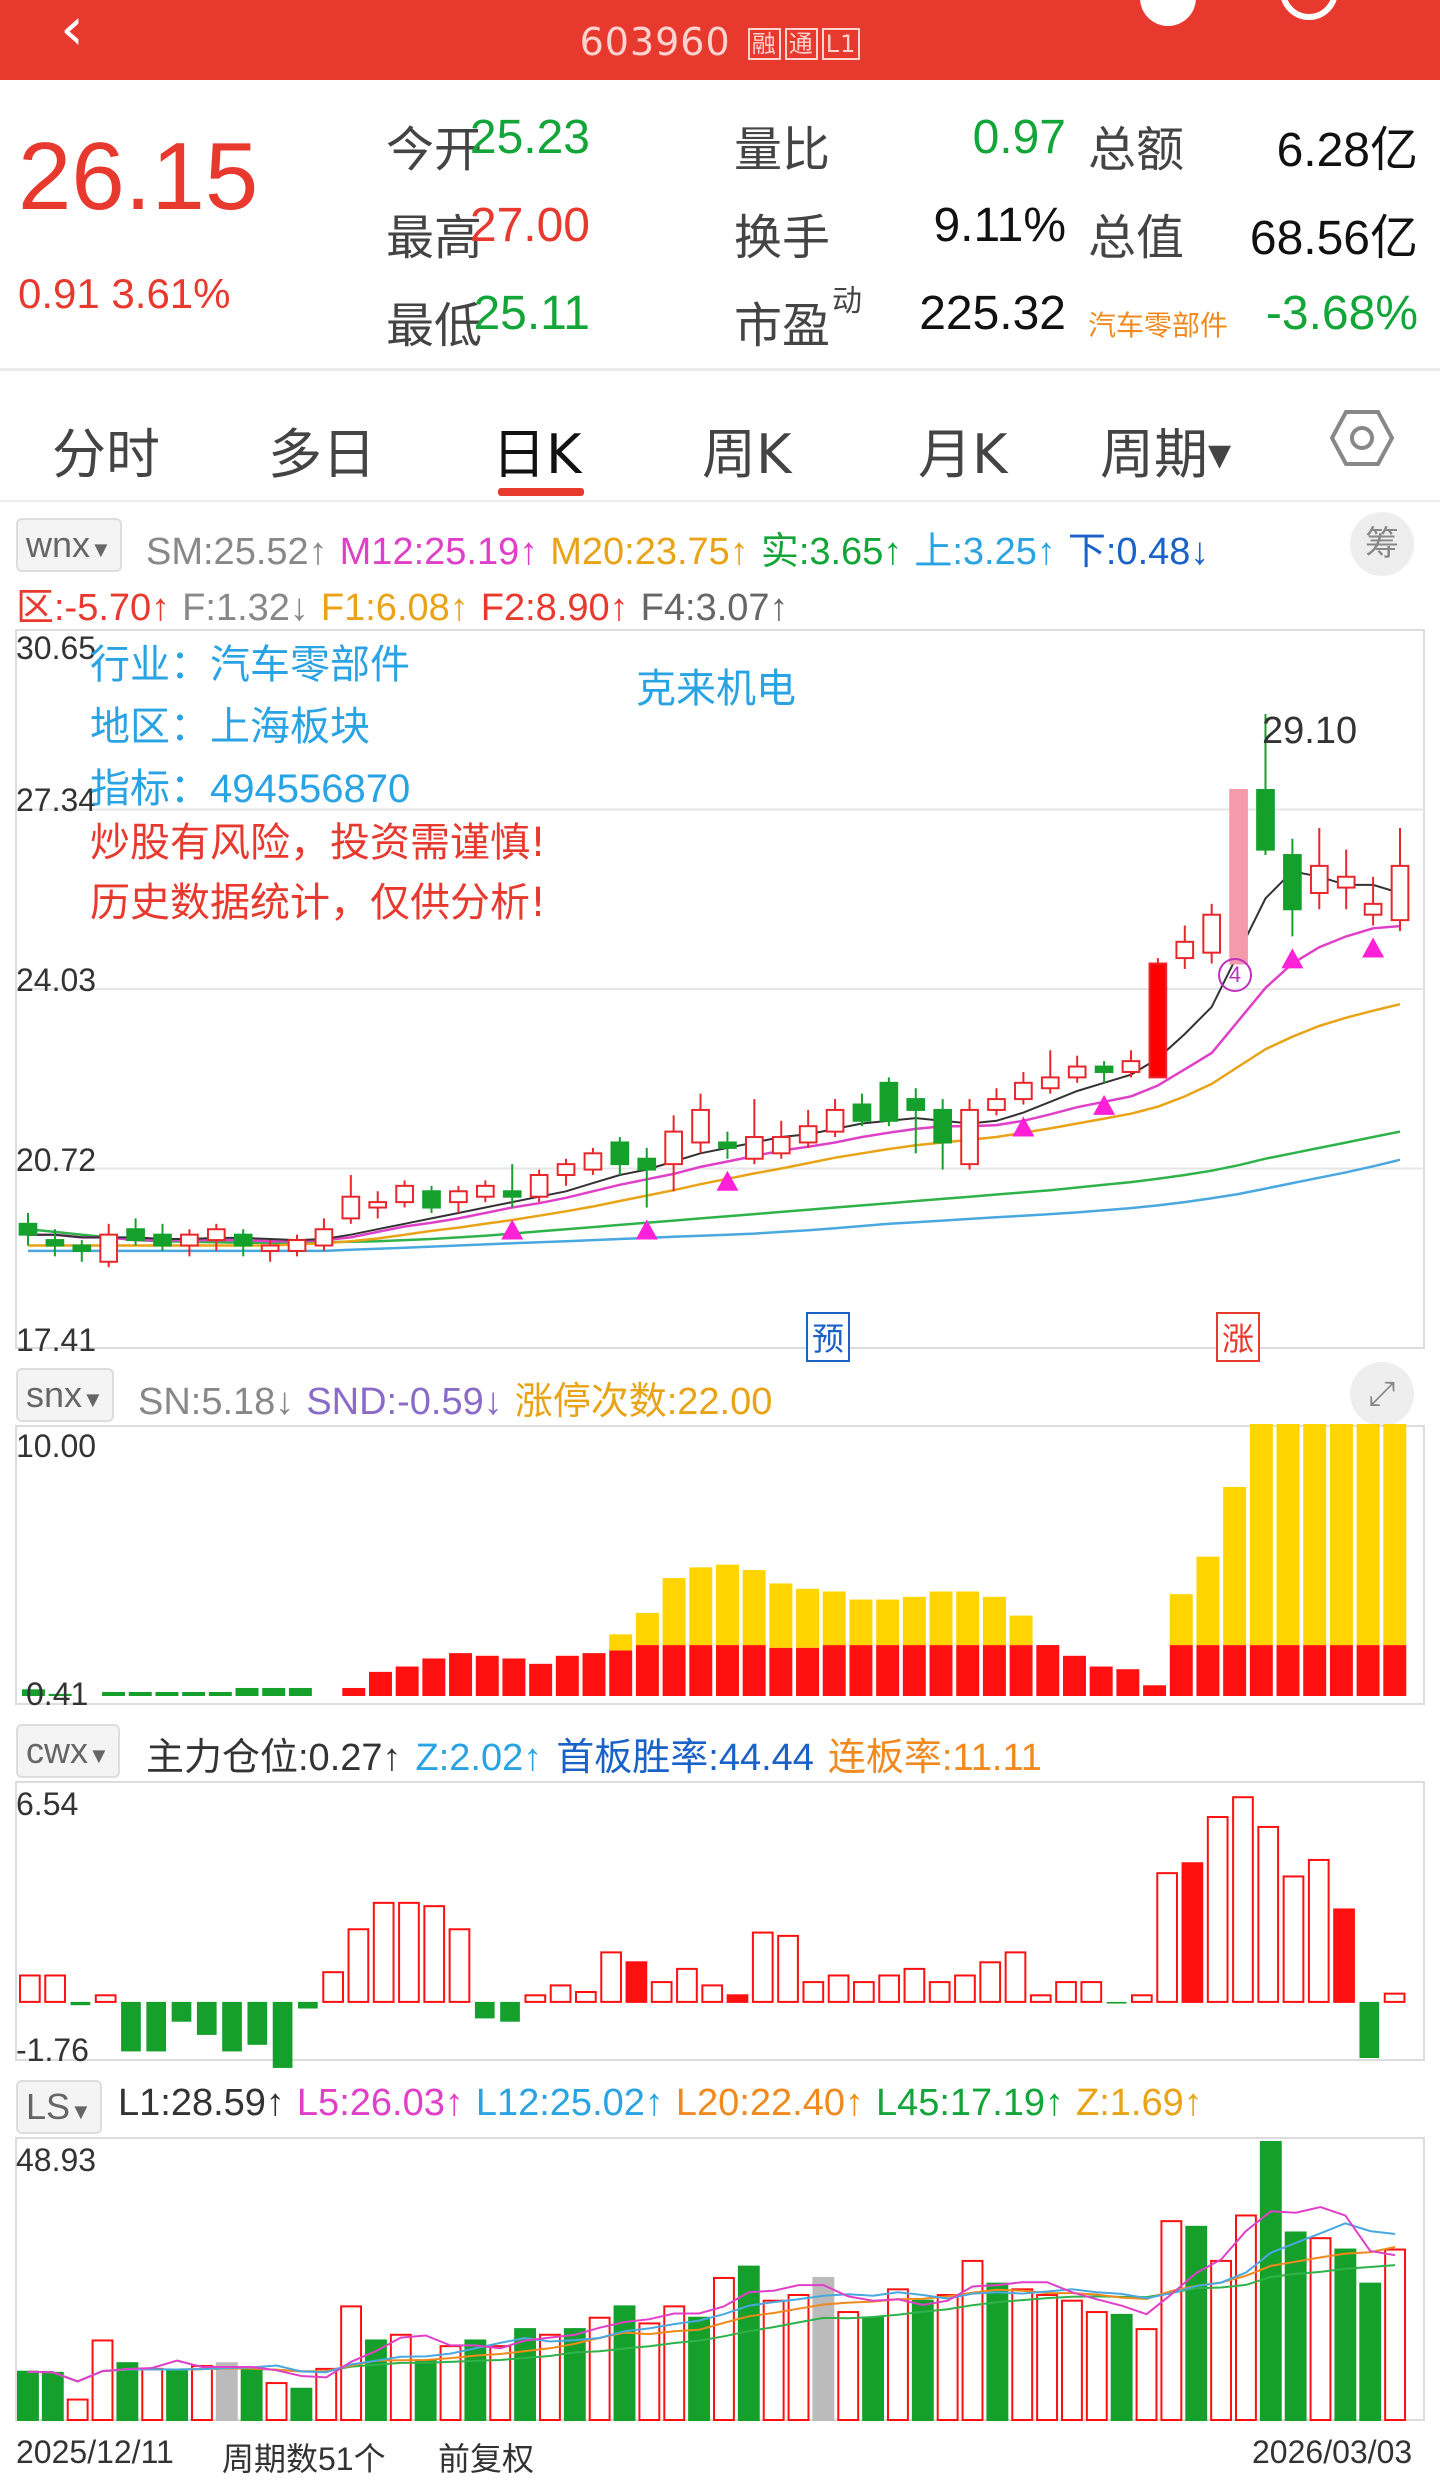 The width and height of the screenshot is (1440, 2480). Describe the element at coordinates (106, 449) in the screenshot. I see `tab-intraday: 分时` at that location.